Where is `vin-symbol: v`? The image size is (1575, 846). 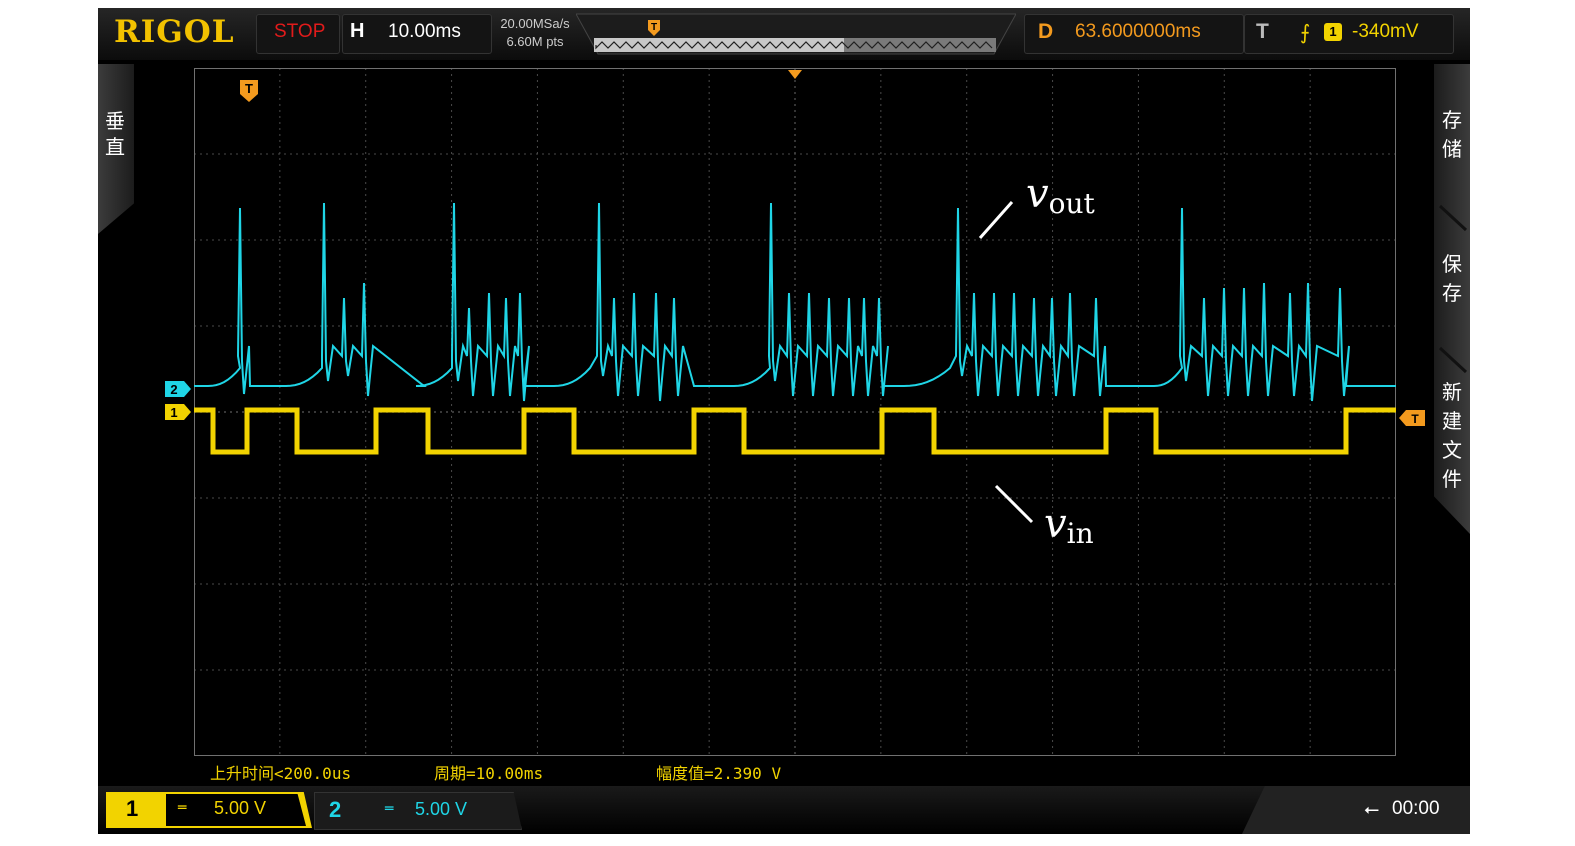 vin-symbol: v is located at coordinates (1055, 524).